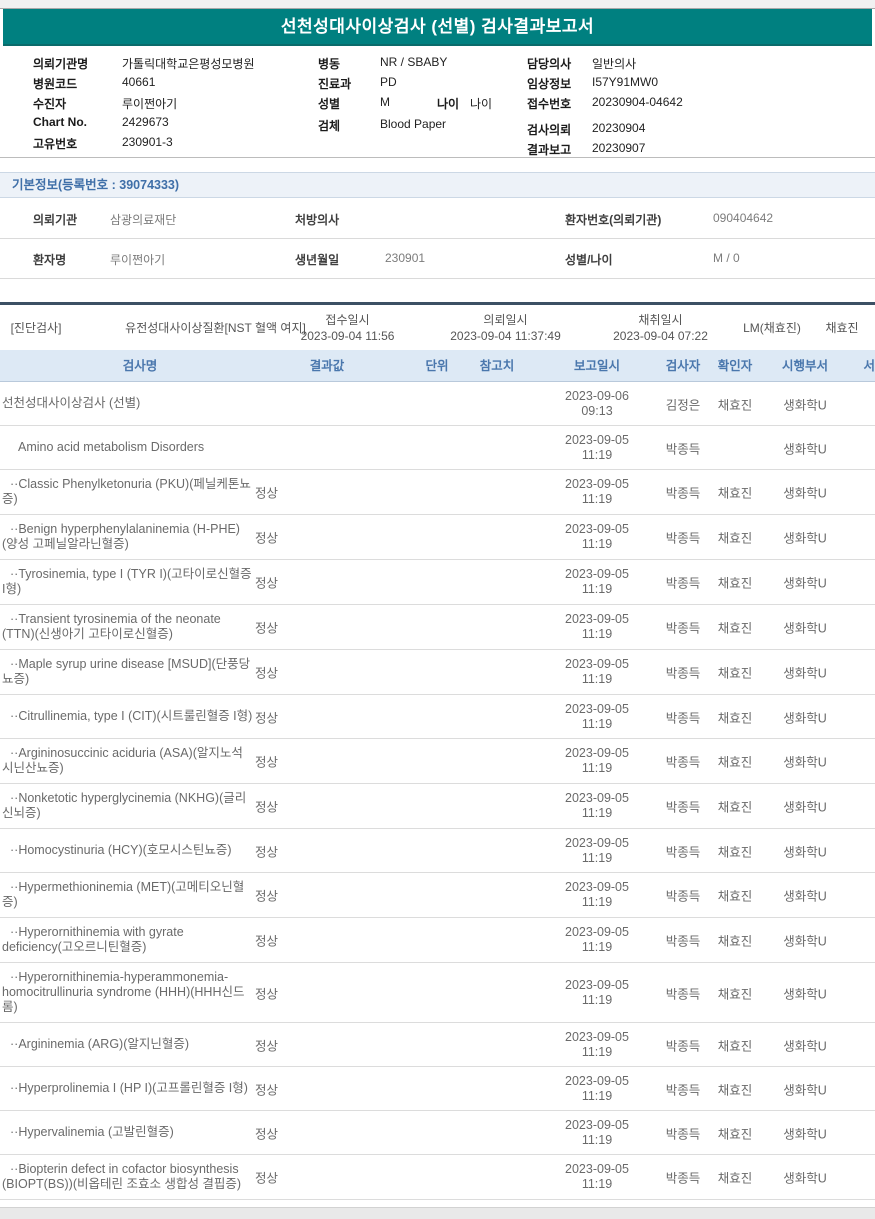 Image resolution: width=875 pixels, height=1219 pixels. I want to click on window-top-strip, so click(437, 4).